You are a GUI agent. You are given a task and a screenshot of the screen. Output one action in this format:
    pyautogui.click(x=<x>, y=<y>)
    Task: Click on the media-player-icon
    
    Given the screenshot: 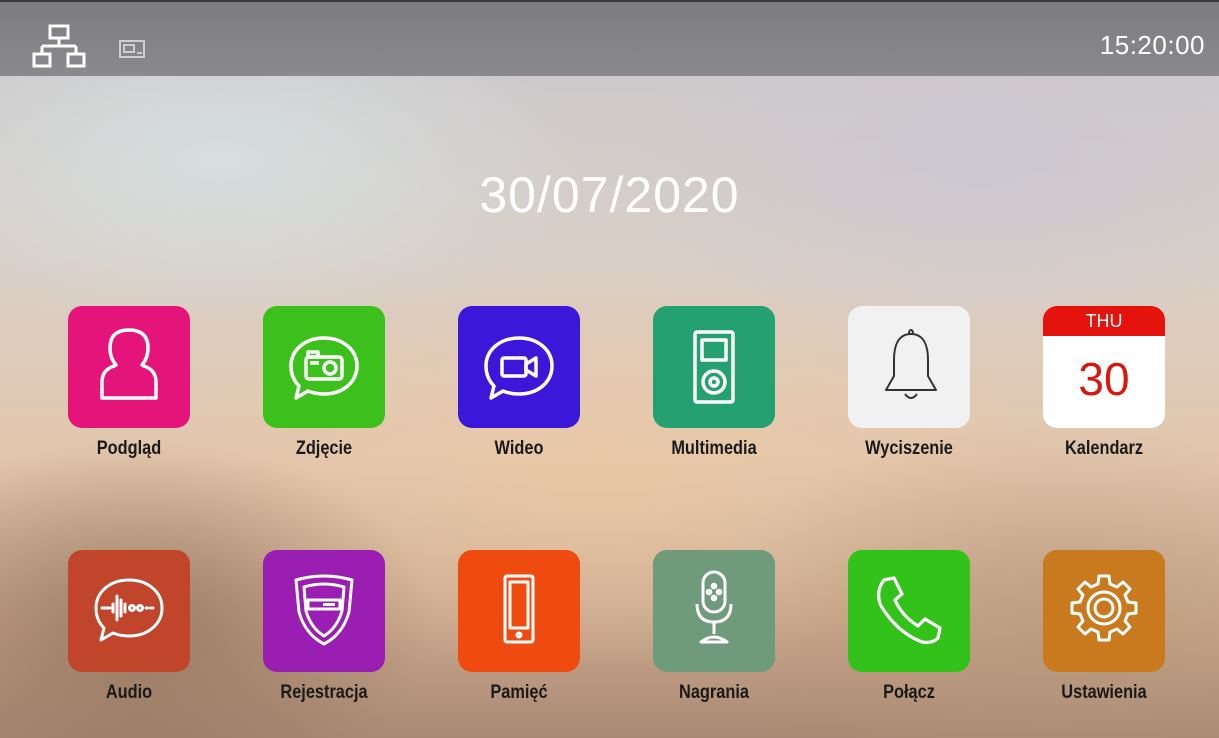 What is the action you would take?
    pyautogui.click(x=714, y=367)
    